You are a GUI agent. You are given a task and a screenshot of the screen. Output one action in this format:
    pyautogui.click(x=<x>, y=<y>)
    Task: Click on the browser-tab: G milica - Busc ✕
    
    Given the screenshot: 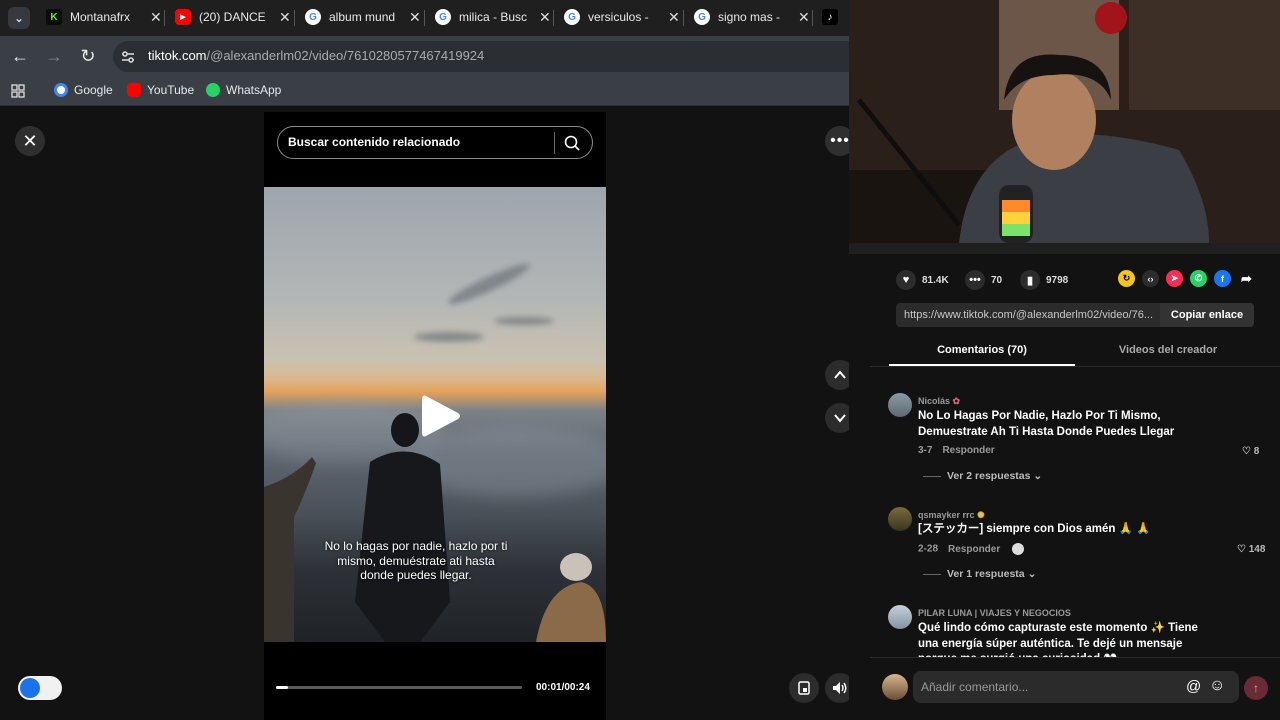 What is the action you would take?
    pyautogui.click(x=493, y=17)
    